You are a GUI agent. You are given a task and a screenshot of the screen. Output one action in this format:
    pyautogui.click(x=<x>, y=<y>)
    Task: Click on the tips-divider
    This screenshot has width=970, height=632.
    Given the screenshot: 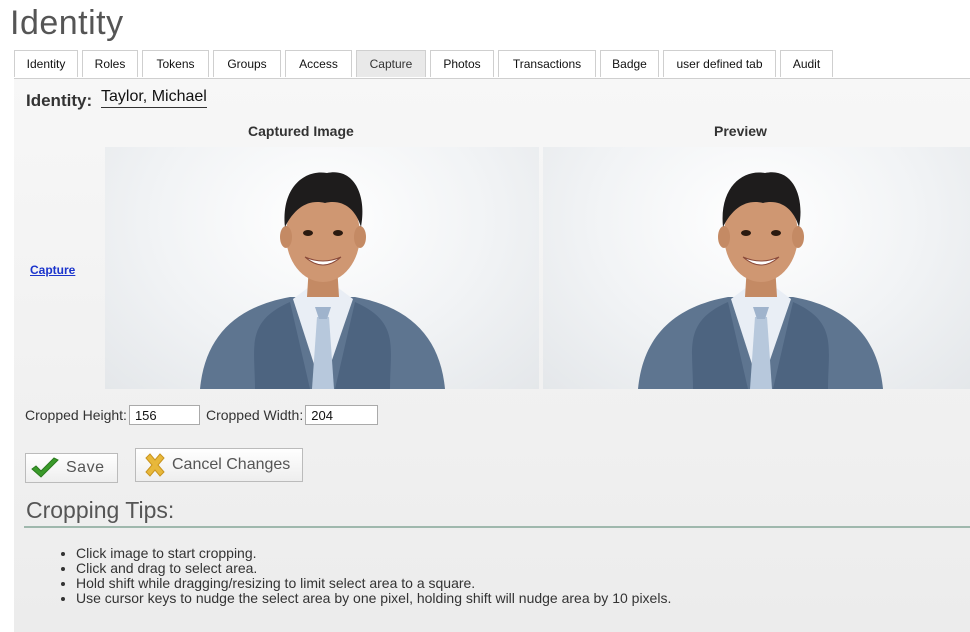 What is the action you would take?
    pyautogui.click(x=497, y=527)
    